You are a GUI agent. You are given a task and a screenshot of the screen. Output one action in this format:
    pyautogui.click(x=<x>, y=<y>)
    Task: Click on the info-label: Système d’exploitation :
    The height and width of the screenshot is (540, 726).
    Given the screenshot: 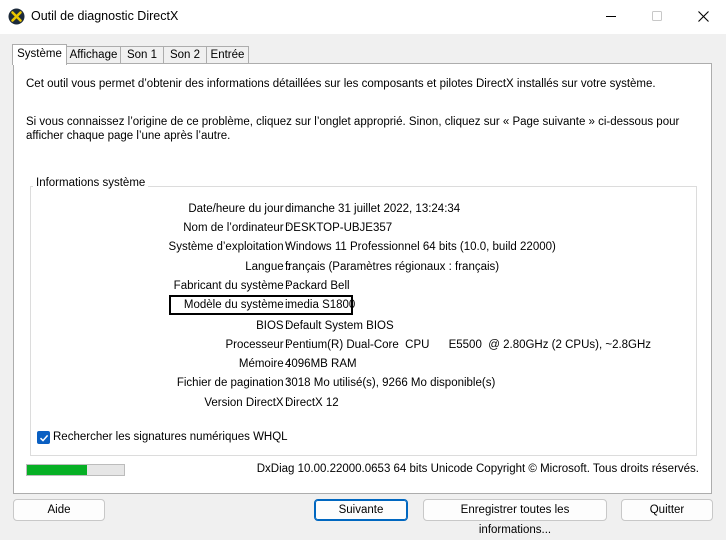 What is the action you would take?
    pyautogui.click(x=229, y=247)
    